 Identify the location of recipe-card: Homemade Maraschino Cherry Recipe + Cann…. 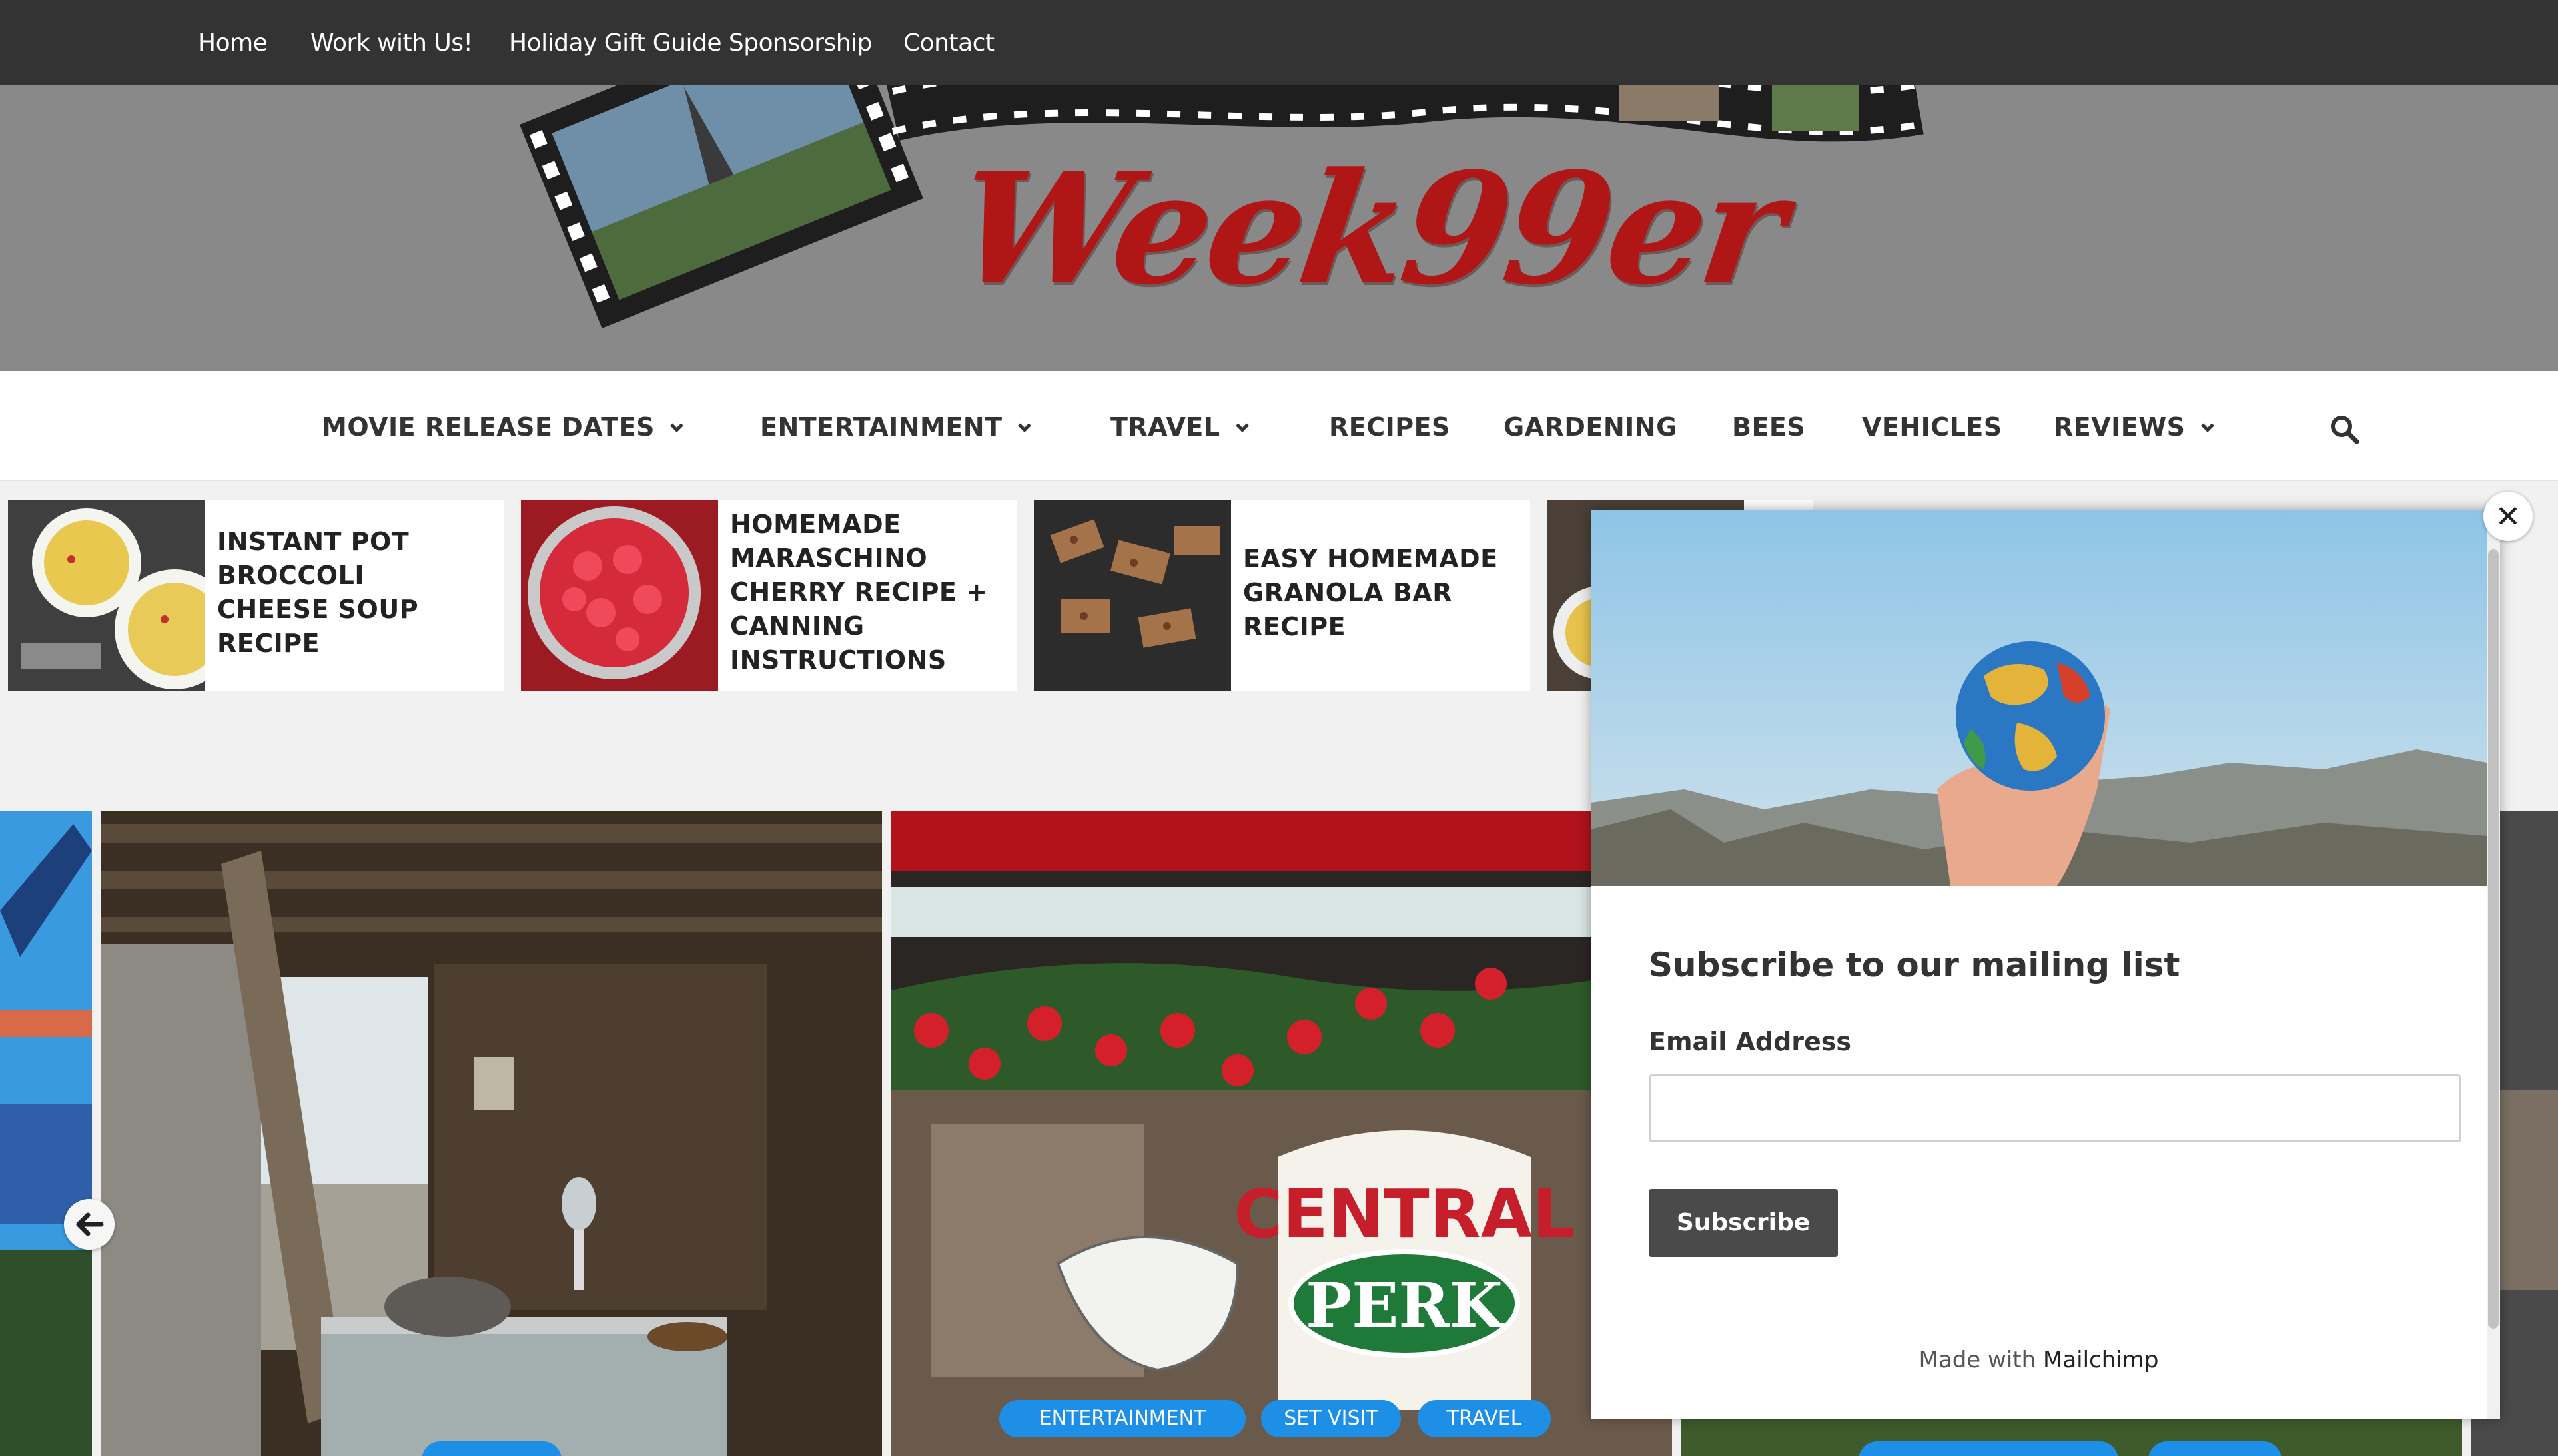
(769, 595).